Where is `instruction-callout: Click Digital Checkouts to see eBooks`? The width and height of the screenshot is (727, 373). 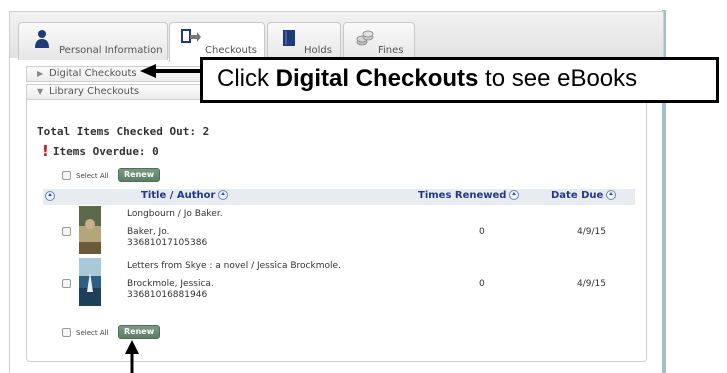
instruction-callout: Click Digital Checkouts to see eBooks is located at coordinates (459, 80).